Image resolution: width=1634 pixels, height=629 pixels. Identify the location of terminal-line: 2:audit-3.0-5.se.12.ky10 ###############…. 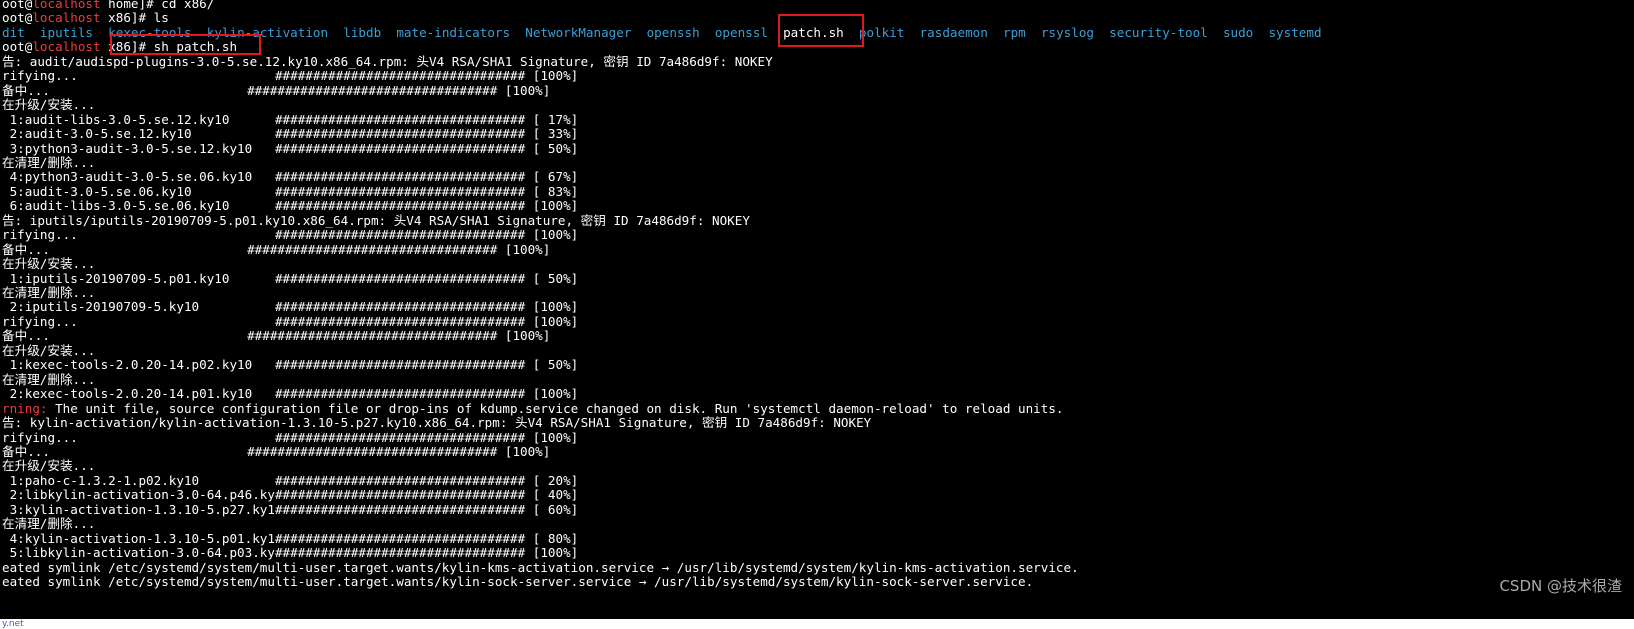
(290, 134).